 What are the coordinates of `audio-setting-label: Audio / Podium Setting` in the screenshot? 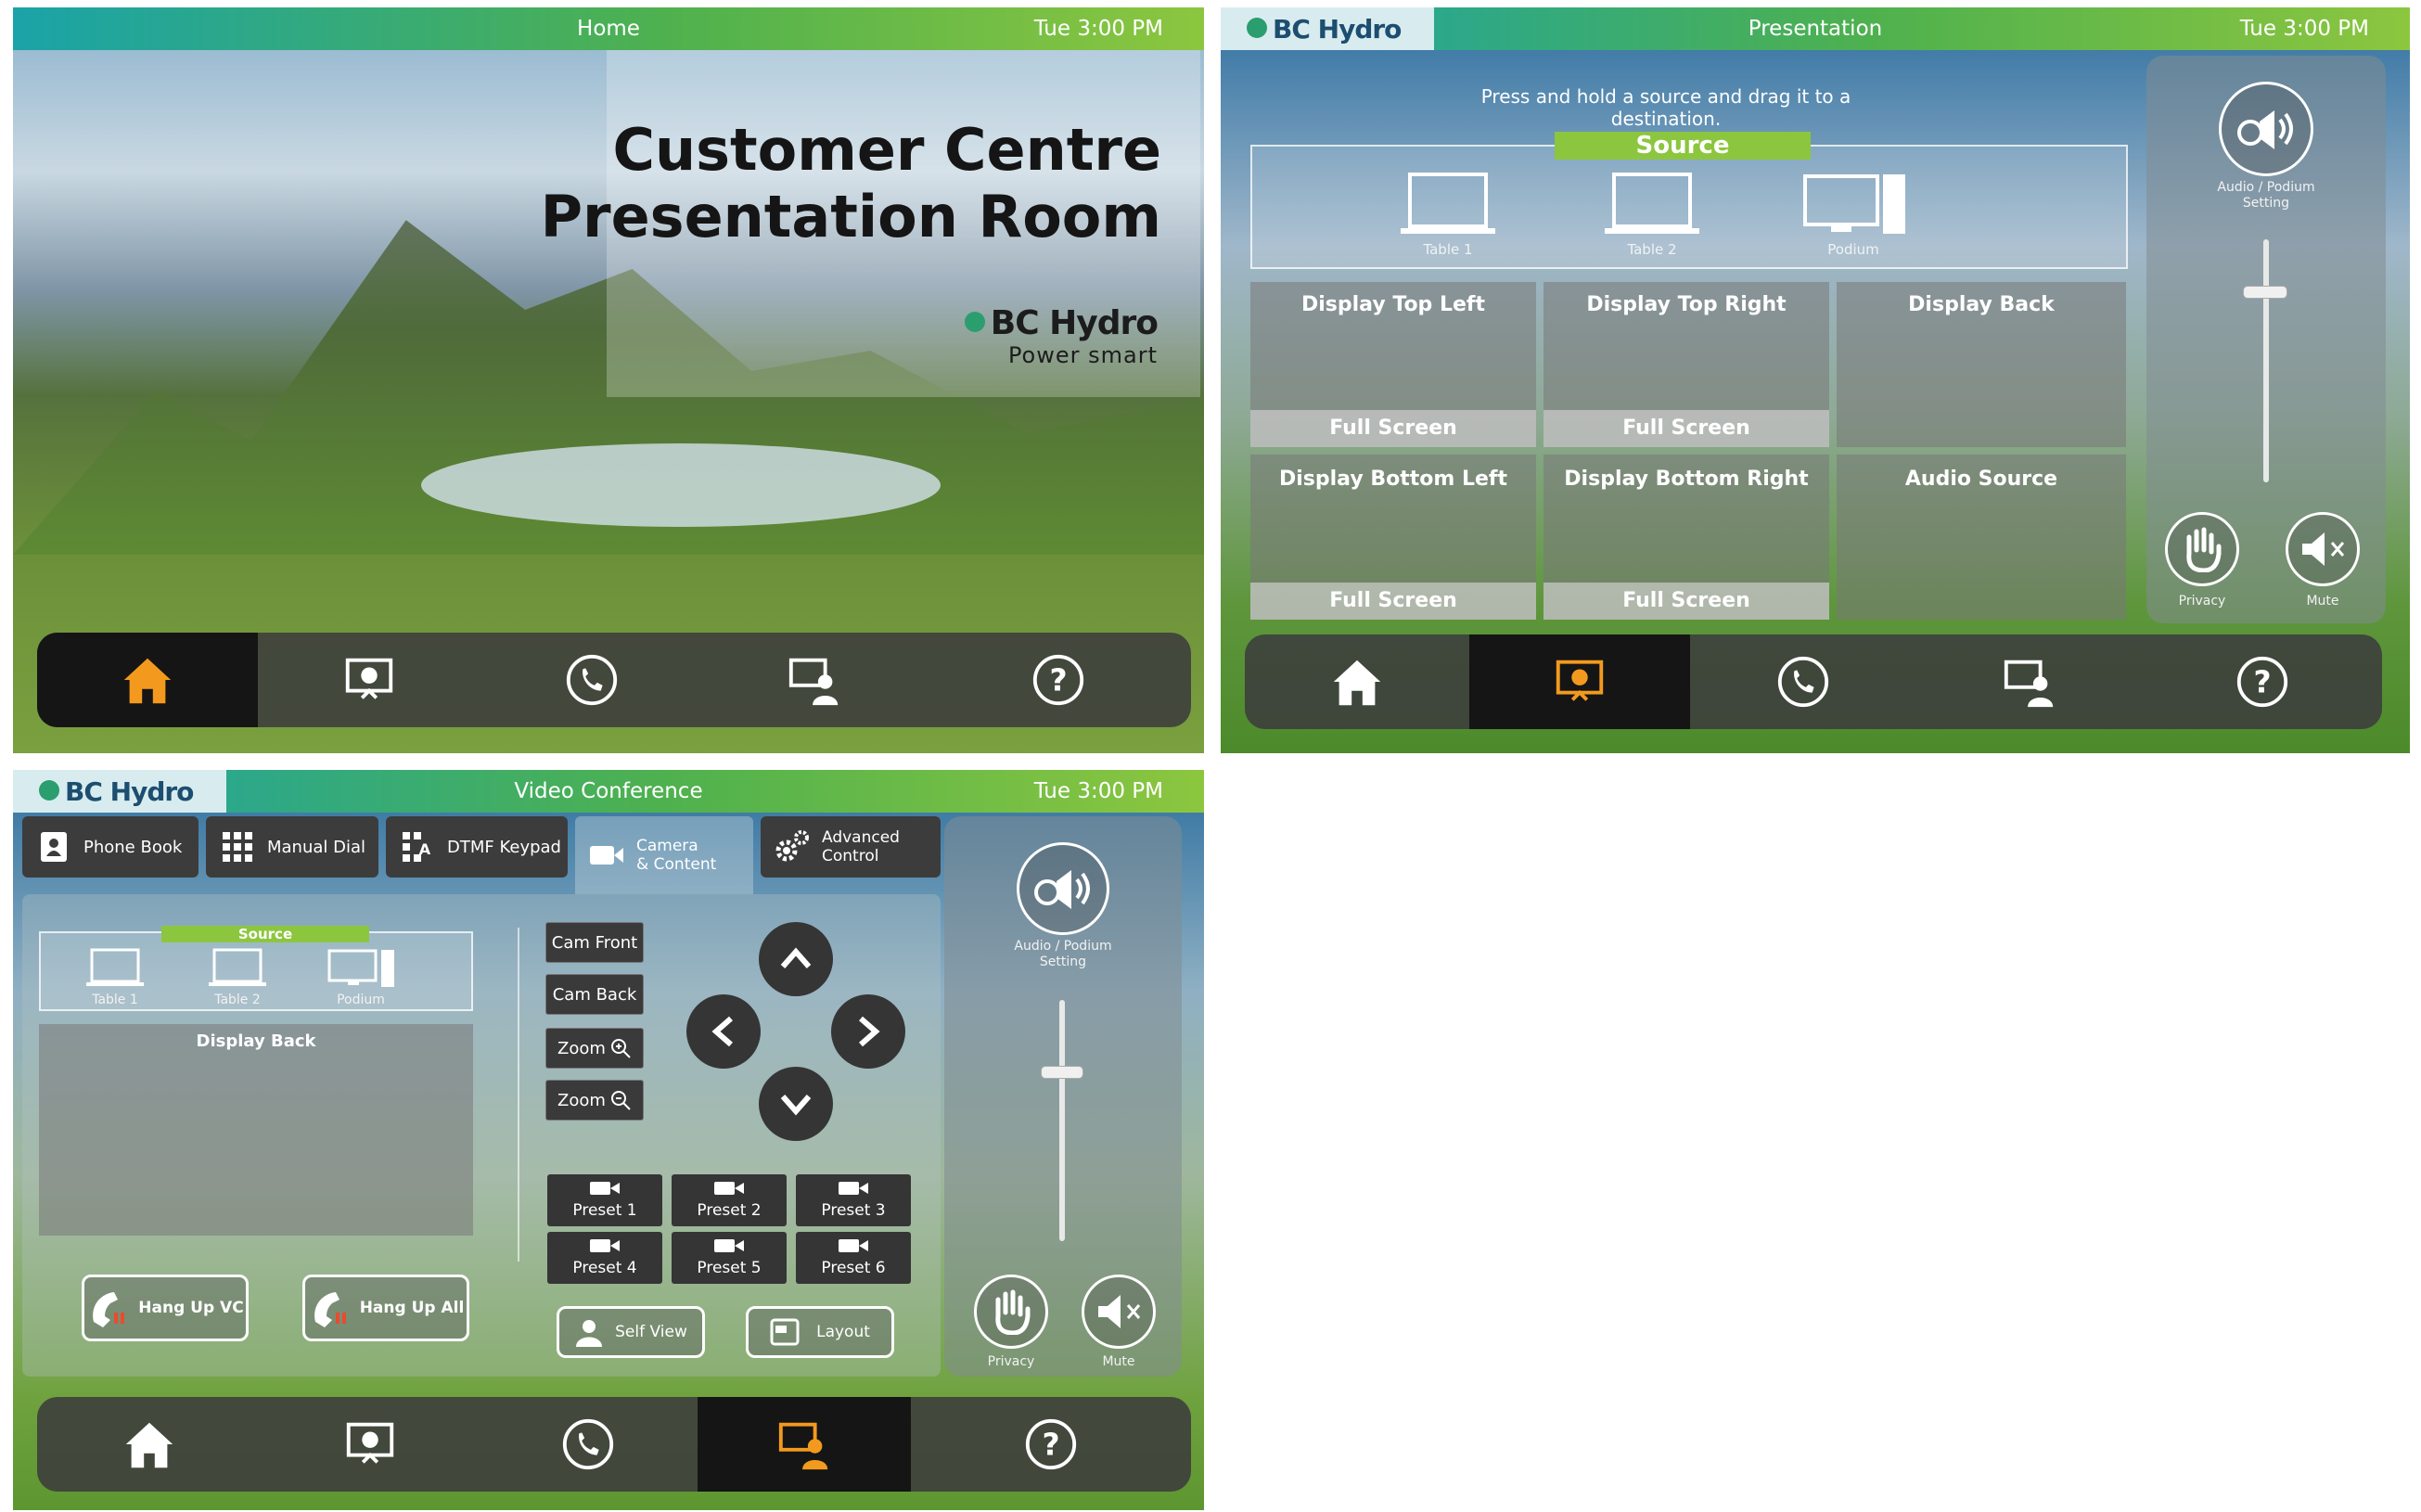 It's located at (2266, 195).